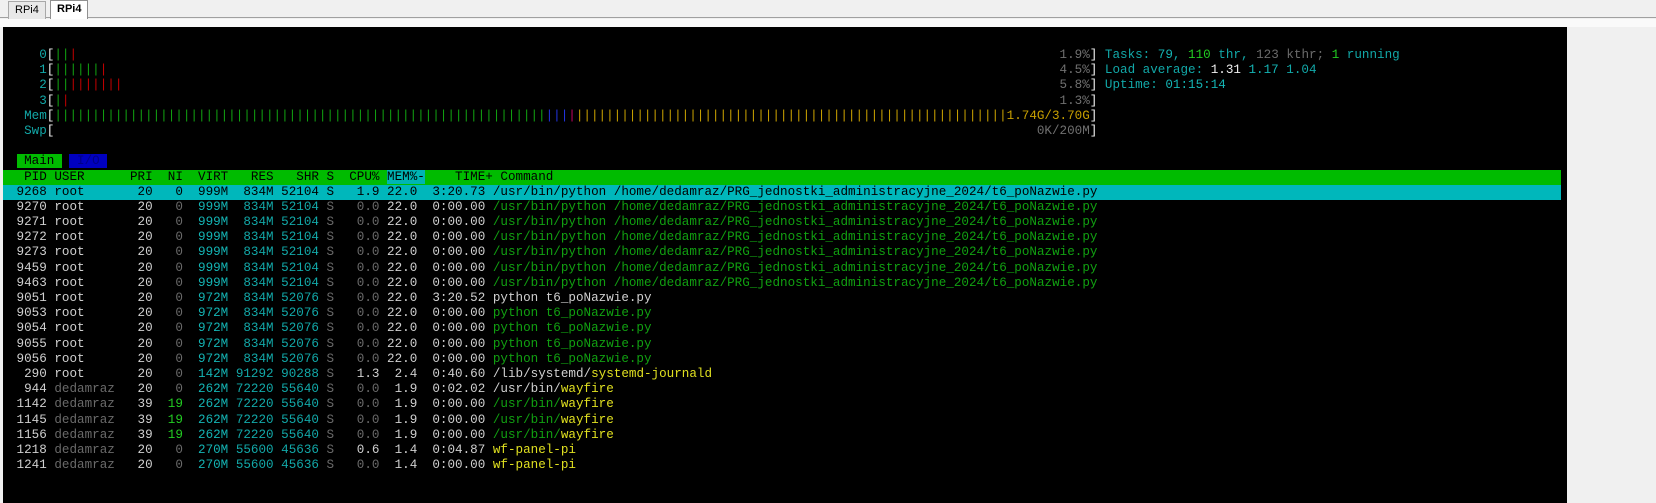  I want to click on threads-count: 110, so click(1199, 55).